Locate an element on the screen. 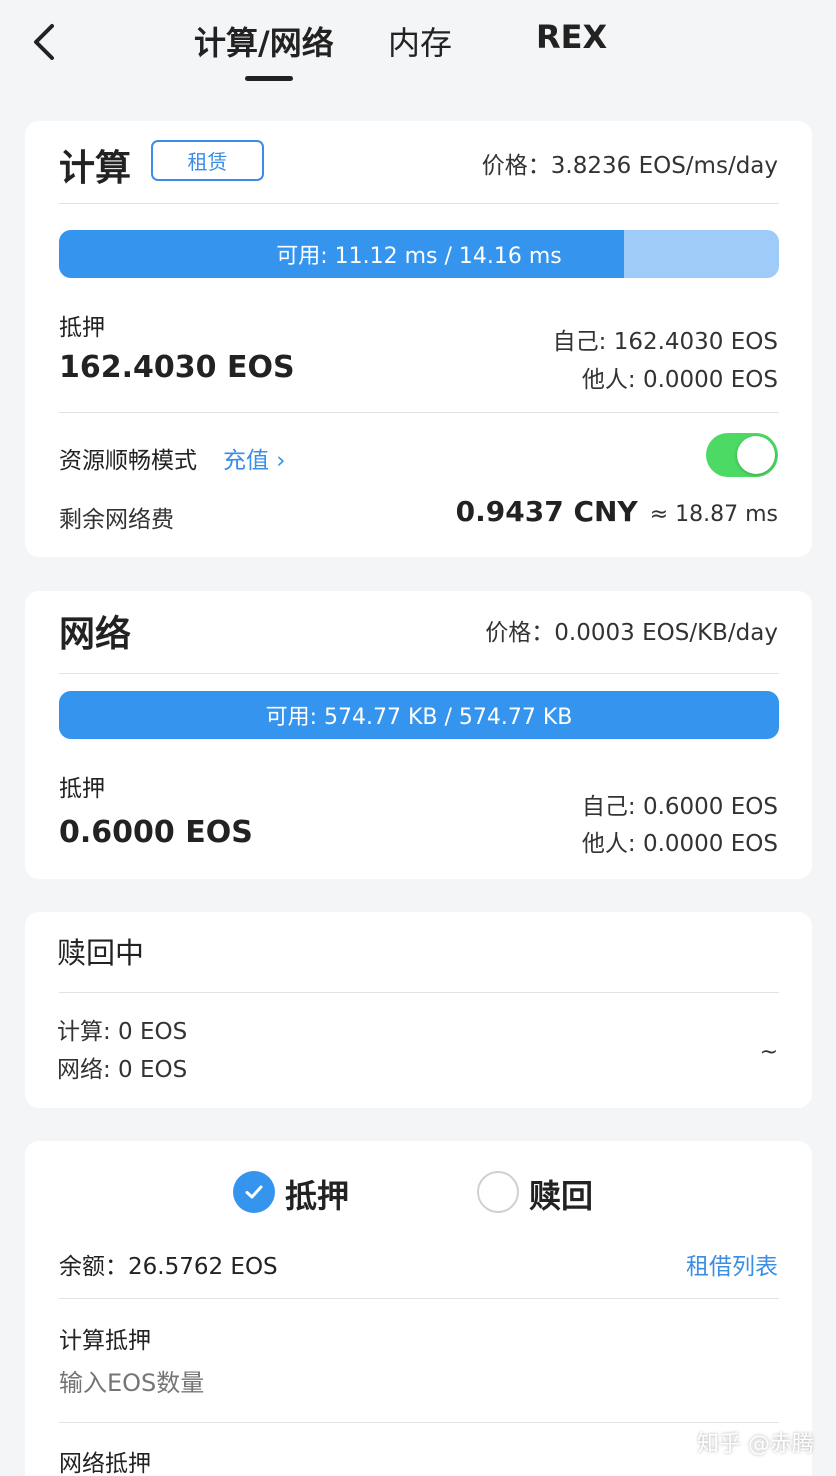  redeeming-card: 赎回中 计算: 0 EOS 网络: 0 EOS ~ is located at coordinates (418, 1010).